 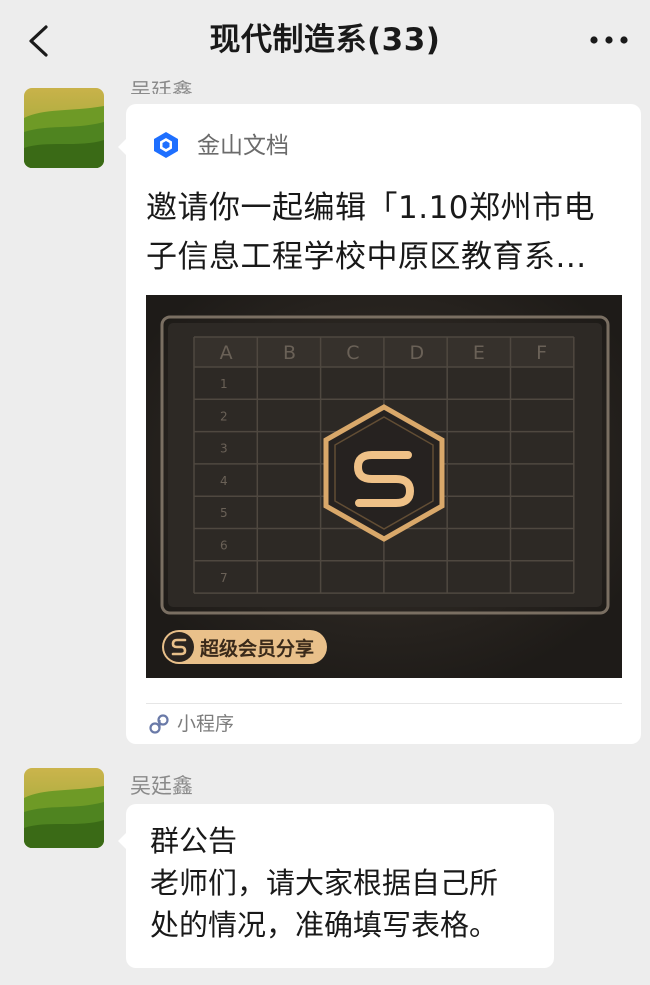 What do you see at coordinates (224, 449) in the screenshot?
I see `grid-row-number: 3` at bounding box center [224, 449].